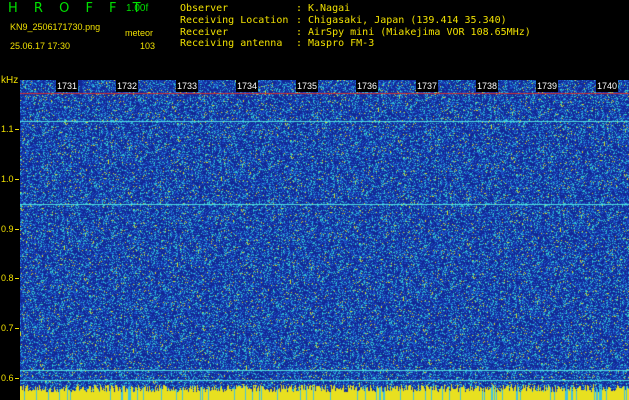 This screenshot has height=400, width=629. Describe the element at coordinates (137, 8) in the screenshot. I see `version-label: 1.00f` at that location.